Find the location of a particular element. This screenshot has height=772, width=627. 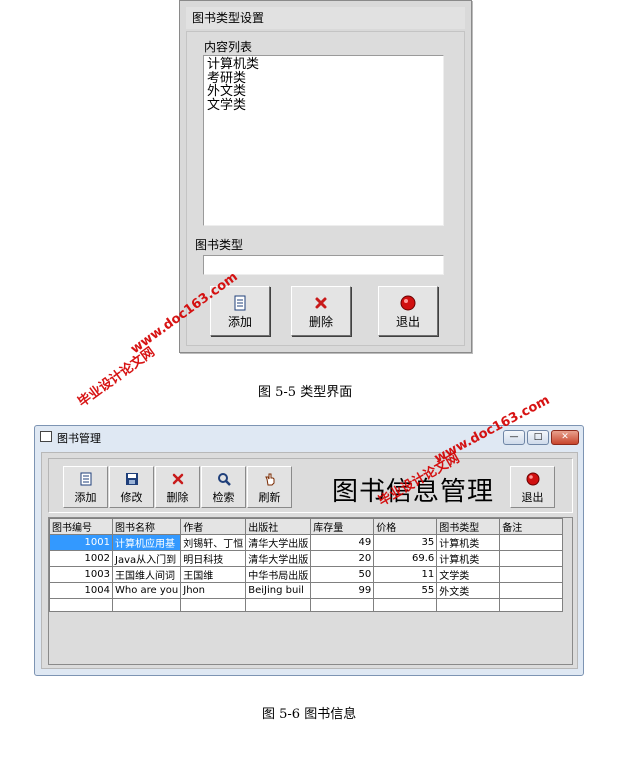

column-header: 库存量 is located at coordinates (342, 526).